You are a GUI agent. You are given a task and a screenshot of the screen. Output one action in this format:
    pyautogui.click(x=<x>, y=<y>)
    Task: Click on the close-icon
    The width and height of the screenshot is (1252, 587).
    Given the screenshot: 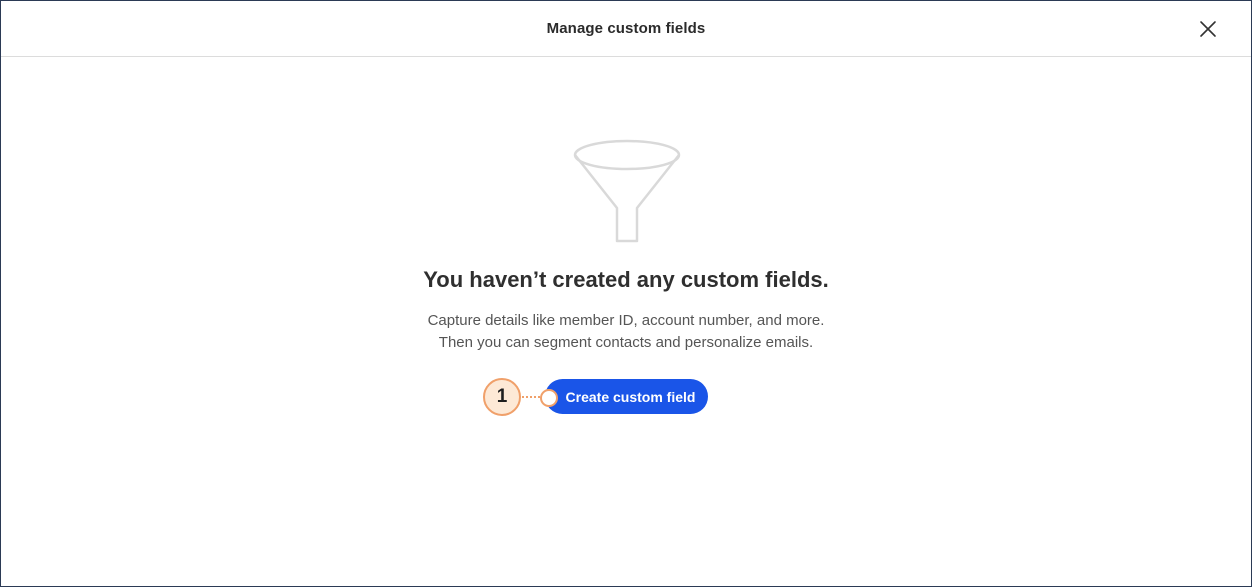 What is the action you would take?
    pyautogui.click(x=1208, y=29)
    